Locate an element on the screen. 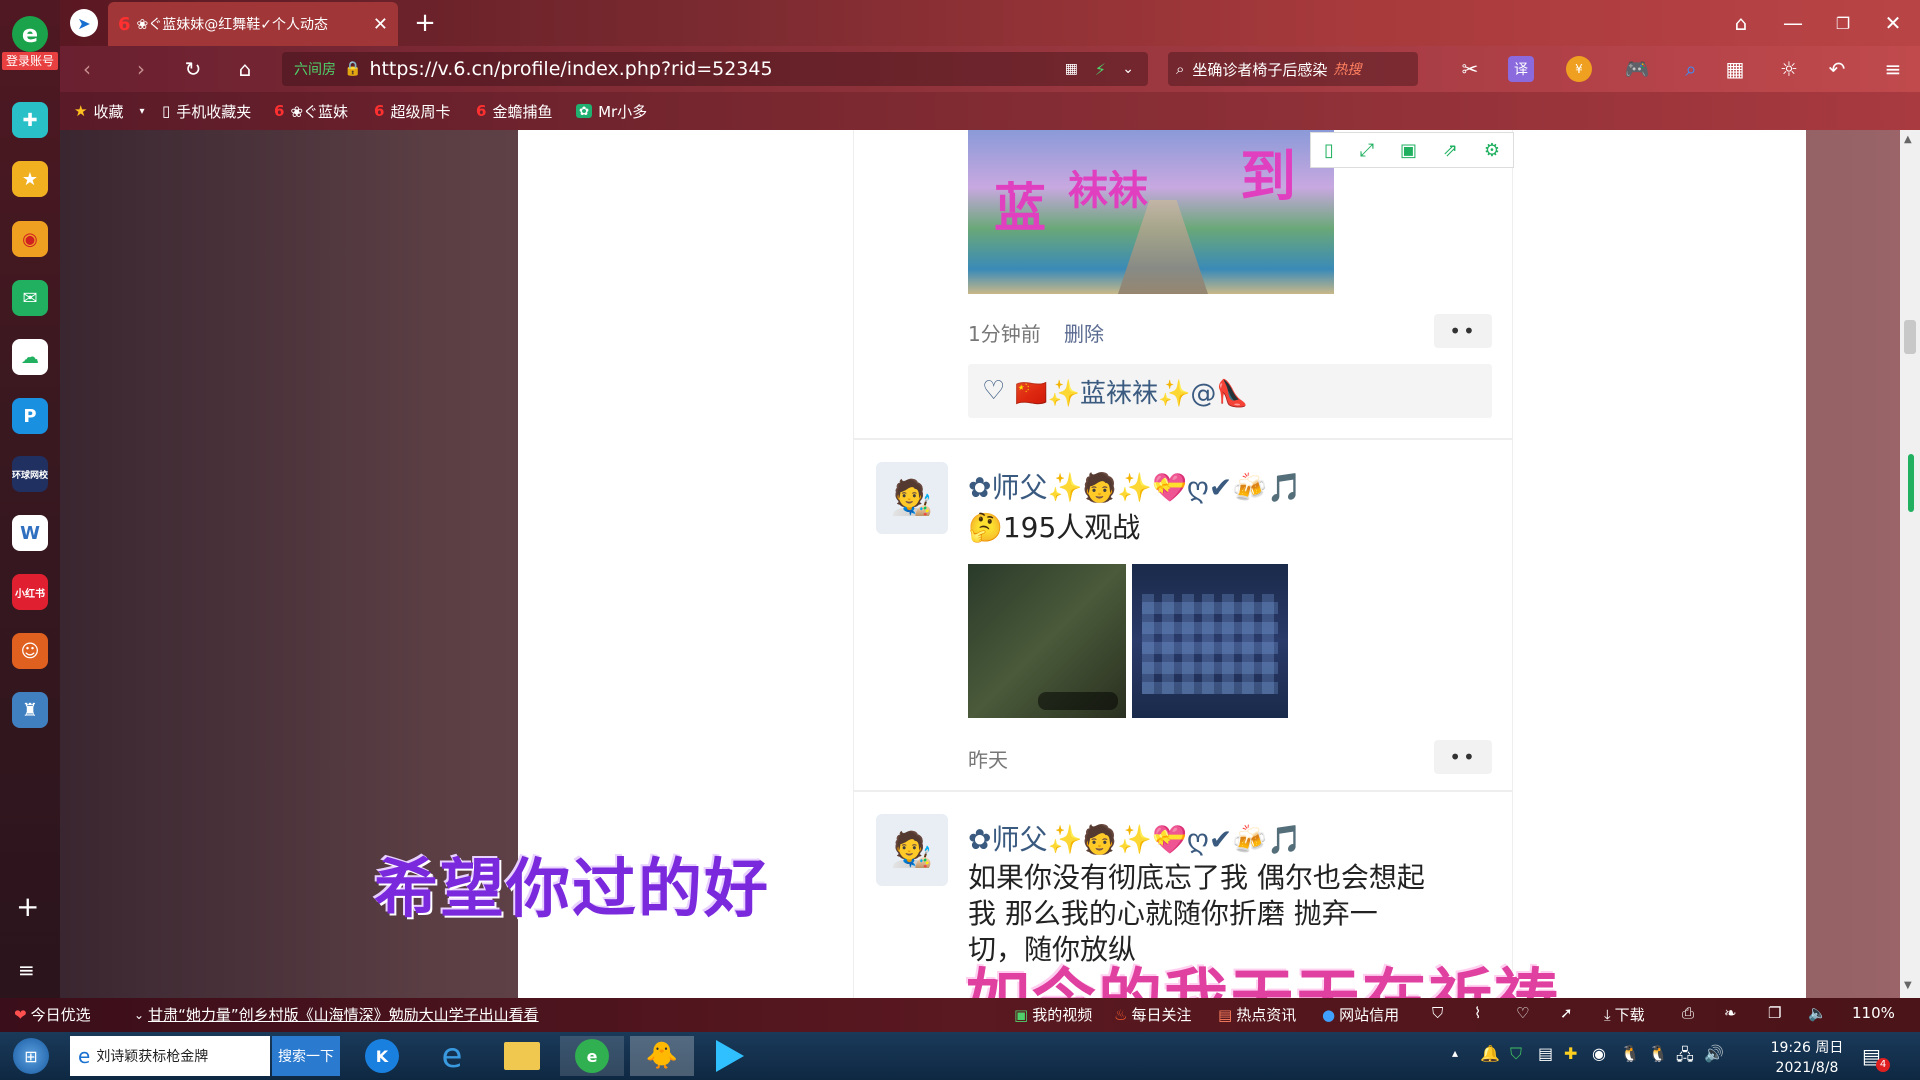 The height and width of the screenshot is (1080, 1920). doc-icon: W is located at coordinates (30, 533).